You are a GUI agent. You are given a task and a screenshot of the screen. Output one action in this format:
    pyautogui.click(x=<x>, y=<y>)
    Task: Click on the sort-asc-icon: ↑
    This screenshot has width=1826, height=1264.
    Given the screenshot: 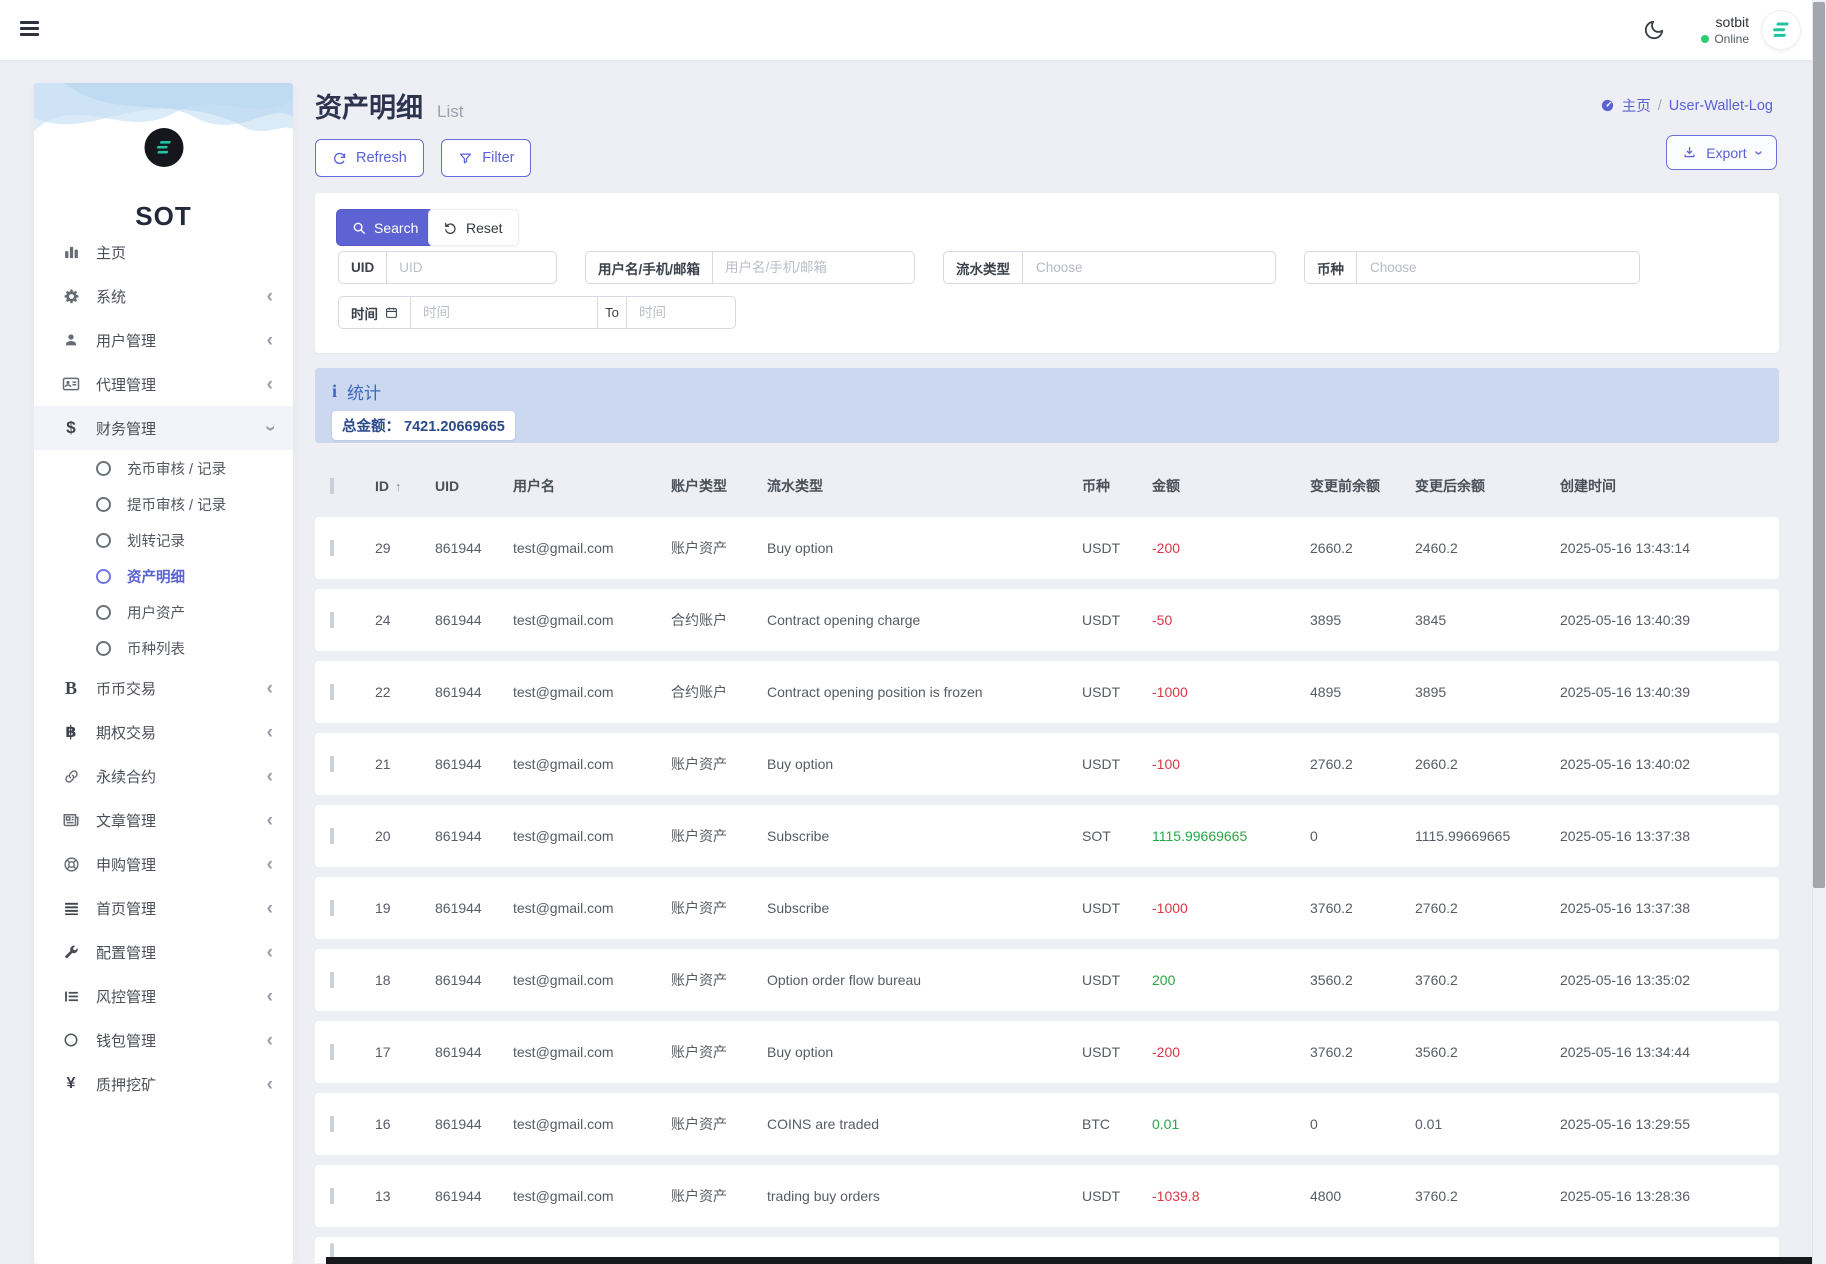 What is the action you would take?
    pyautogui.click(x=398, y=486)
    